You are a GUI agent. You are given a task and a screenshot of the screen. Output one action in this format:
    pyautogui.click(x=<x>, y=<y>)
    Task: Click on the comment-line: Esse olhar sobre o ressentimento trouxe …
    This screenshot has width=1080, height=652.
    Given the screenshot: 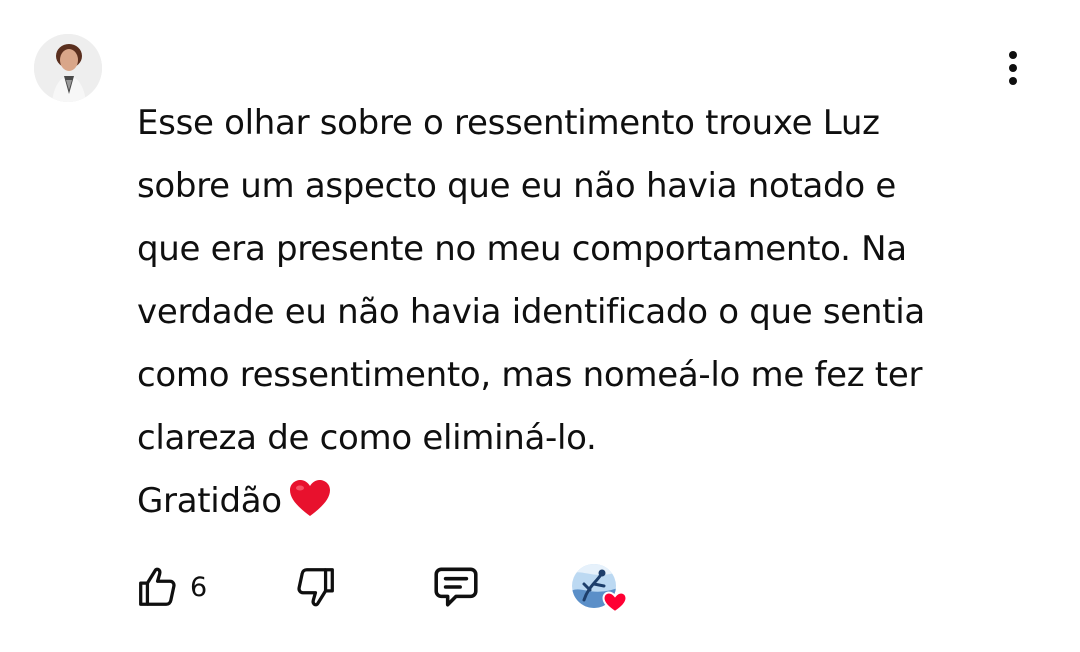 What is the action you would take?
    pyautogui.click(x=508, y=123)
    